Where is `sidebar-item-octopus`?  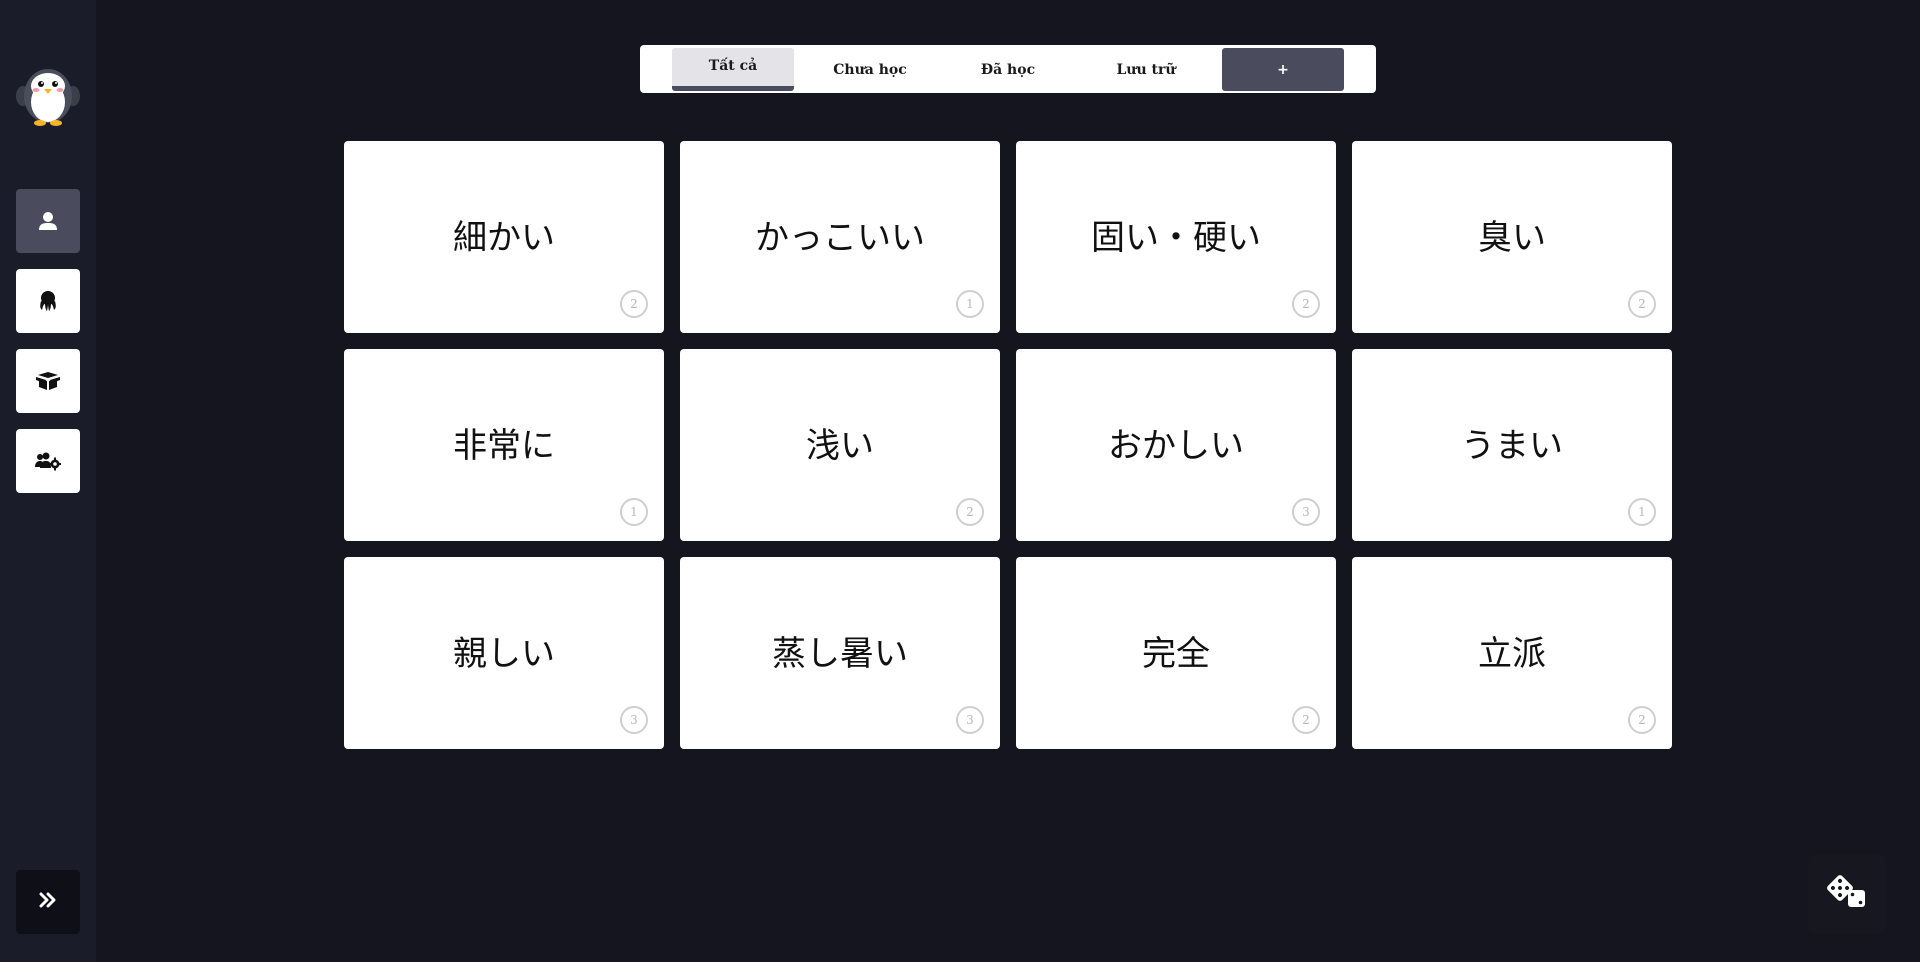
sidebar-item-octopus is located at coordinates (48, 301).